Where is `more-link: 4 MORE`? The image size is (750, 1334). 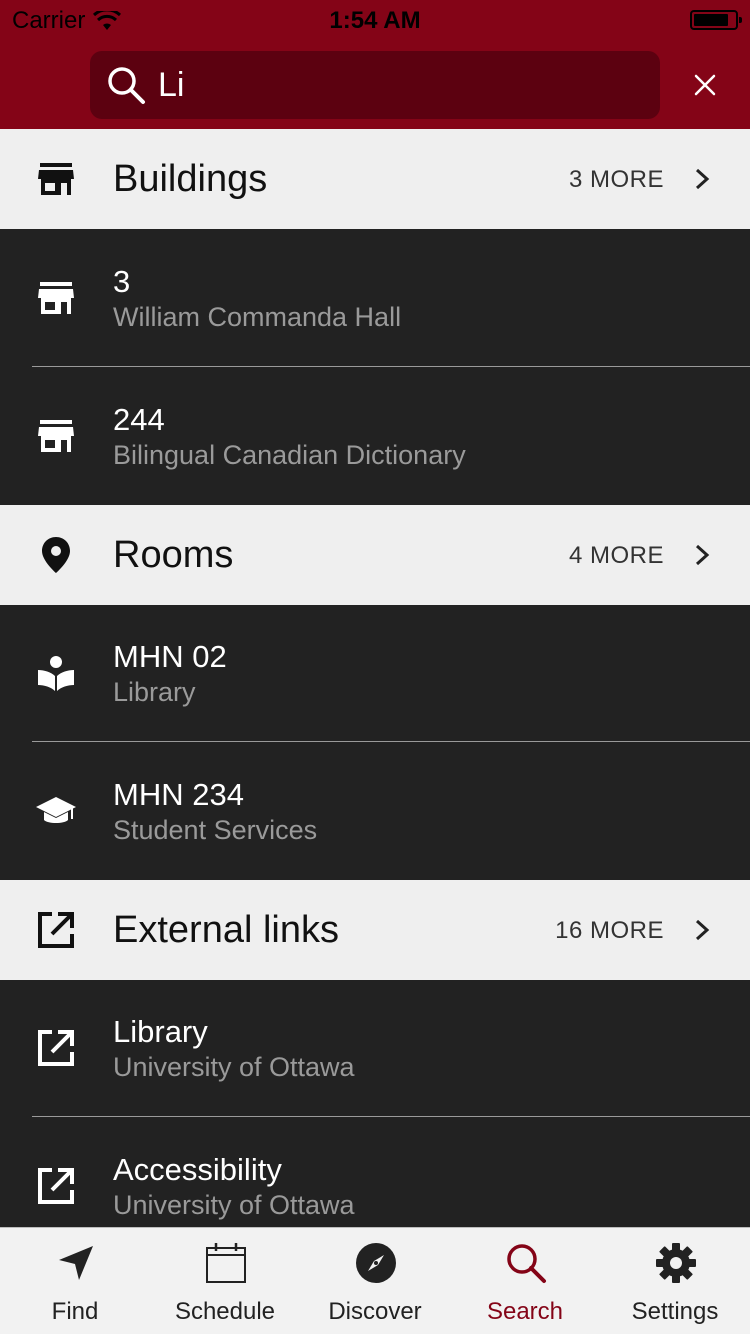
more-link: 4 MORE is located at coordinates (616, 556).